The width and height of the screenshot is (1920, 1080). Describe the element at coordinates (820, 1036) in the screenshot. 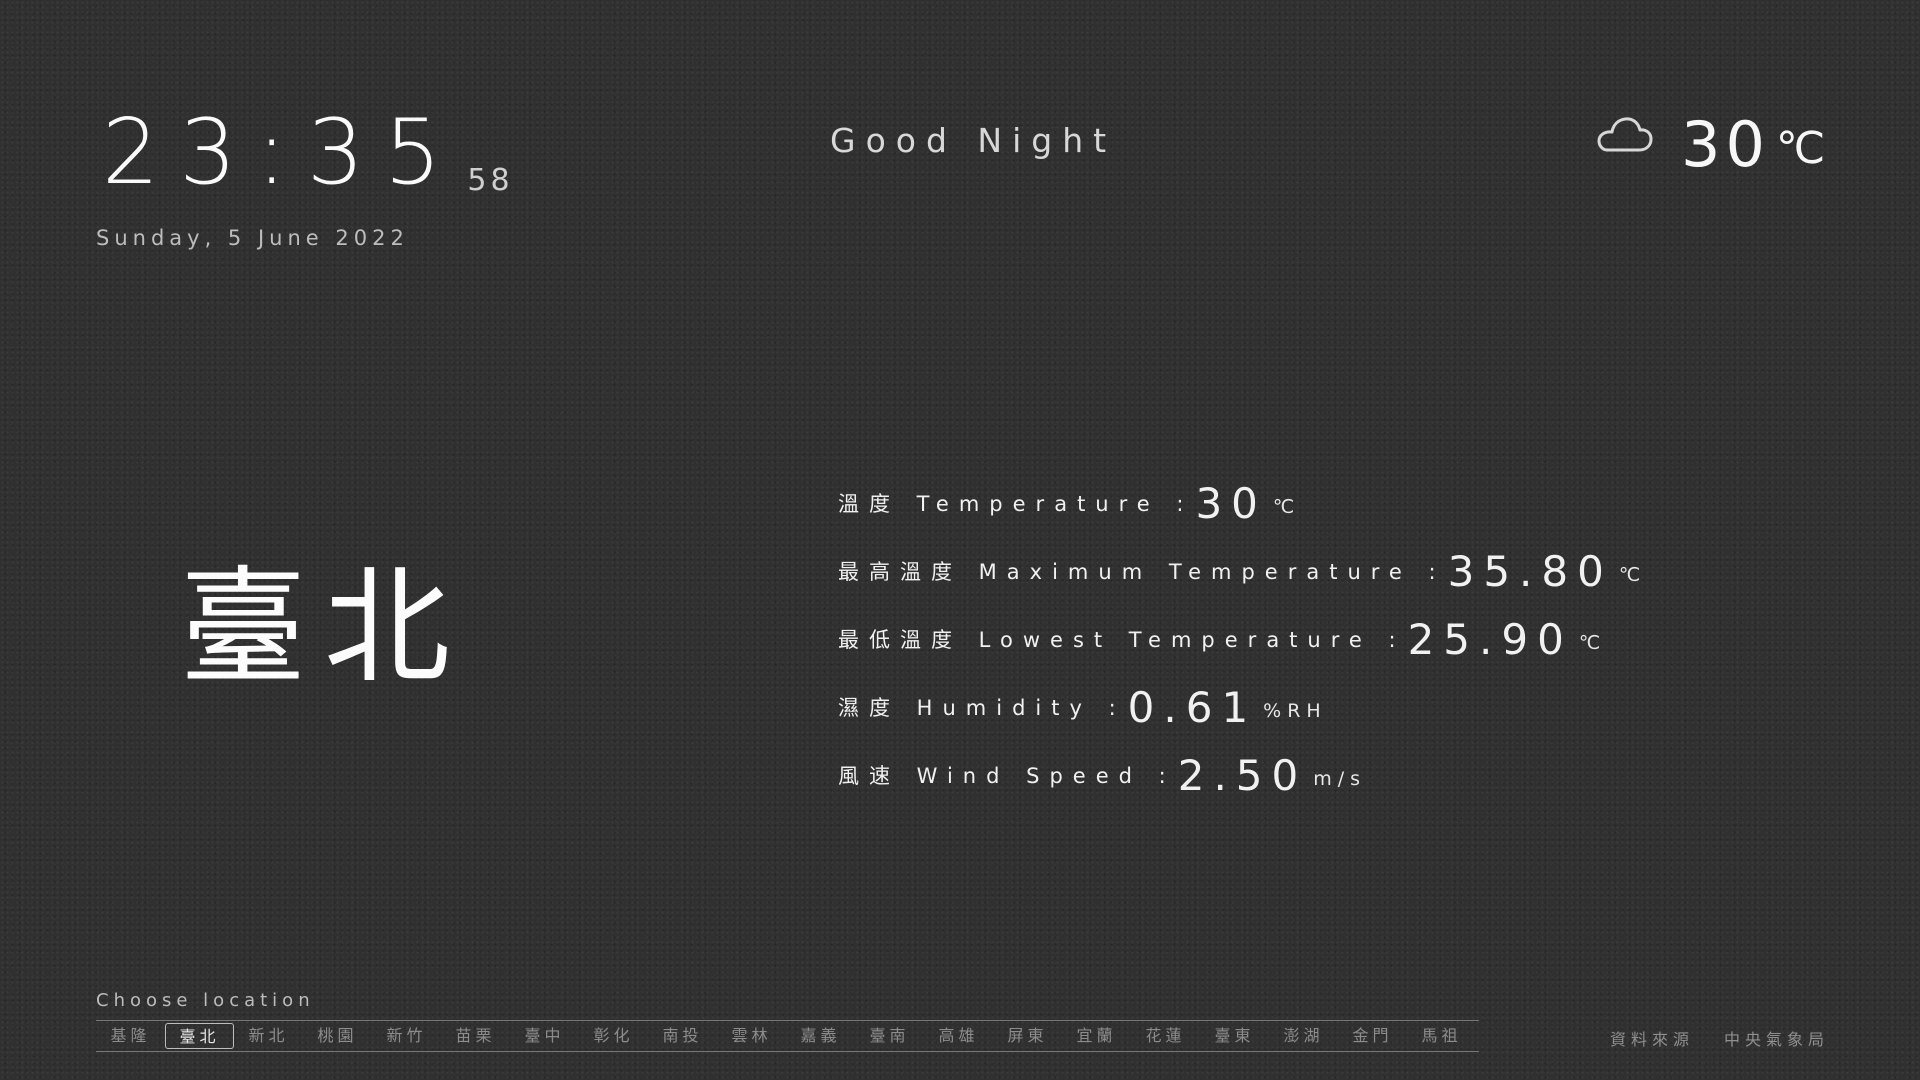

I see `location-chiayi: 嘉義` at that location.